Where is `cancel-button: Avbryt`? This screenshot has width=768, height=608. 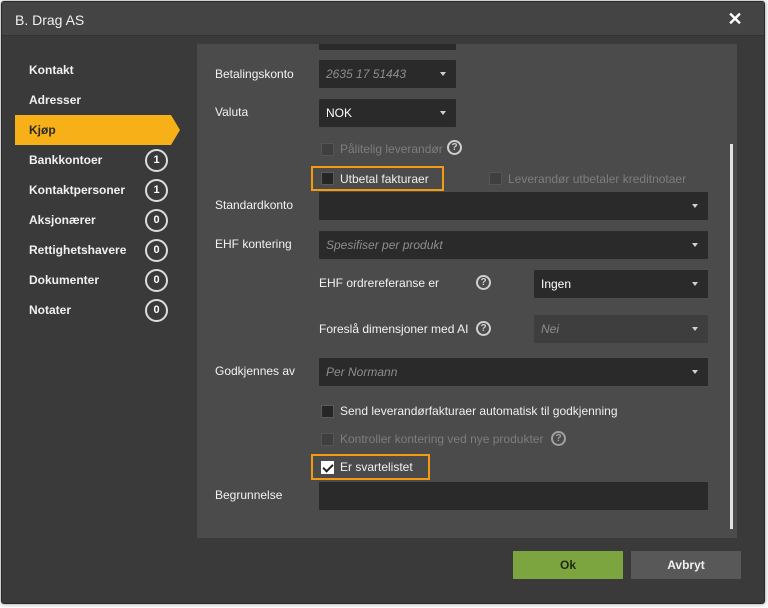
cancel-button: Avbryt is located at coordinates (686, 565).